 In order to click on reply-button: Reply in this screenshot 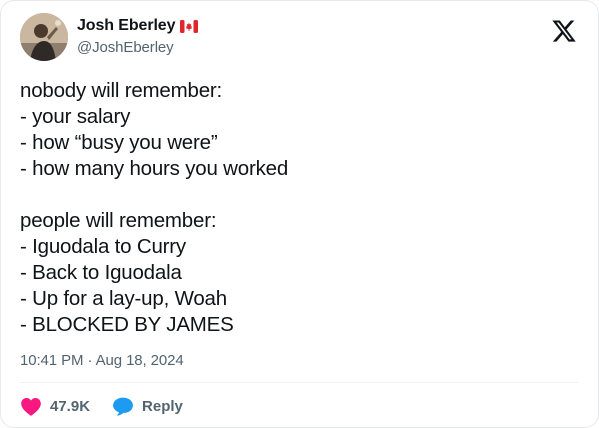, I will do `click(147, 406)`.